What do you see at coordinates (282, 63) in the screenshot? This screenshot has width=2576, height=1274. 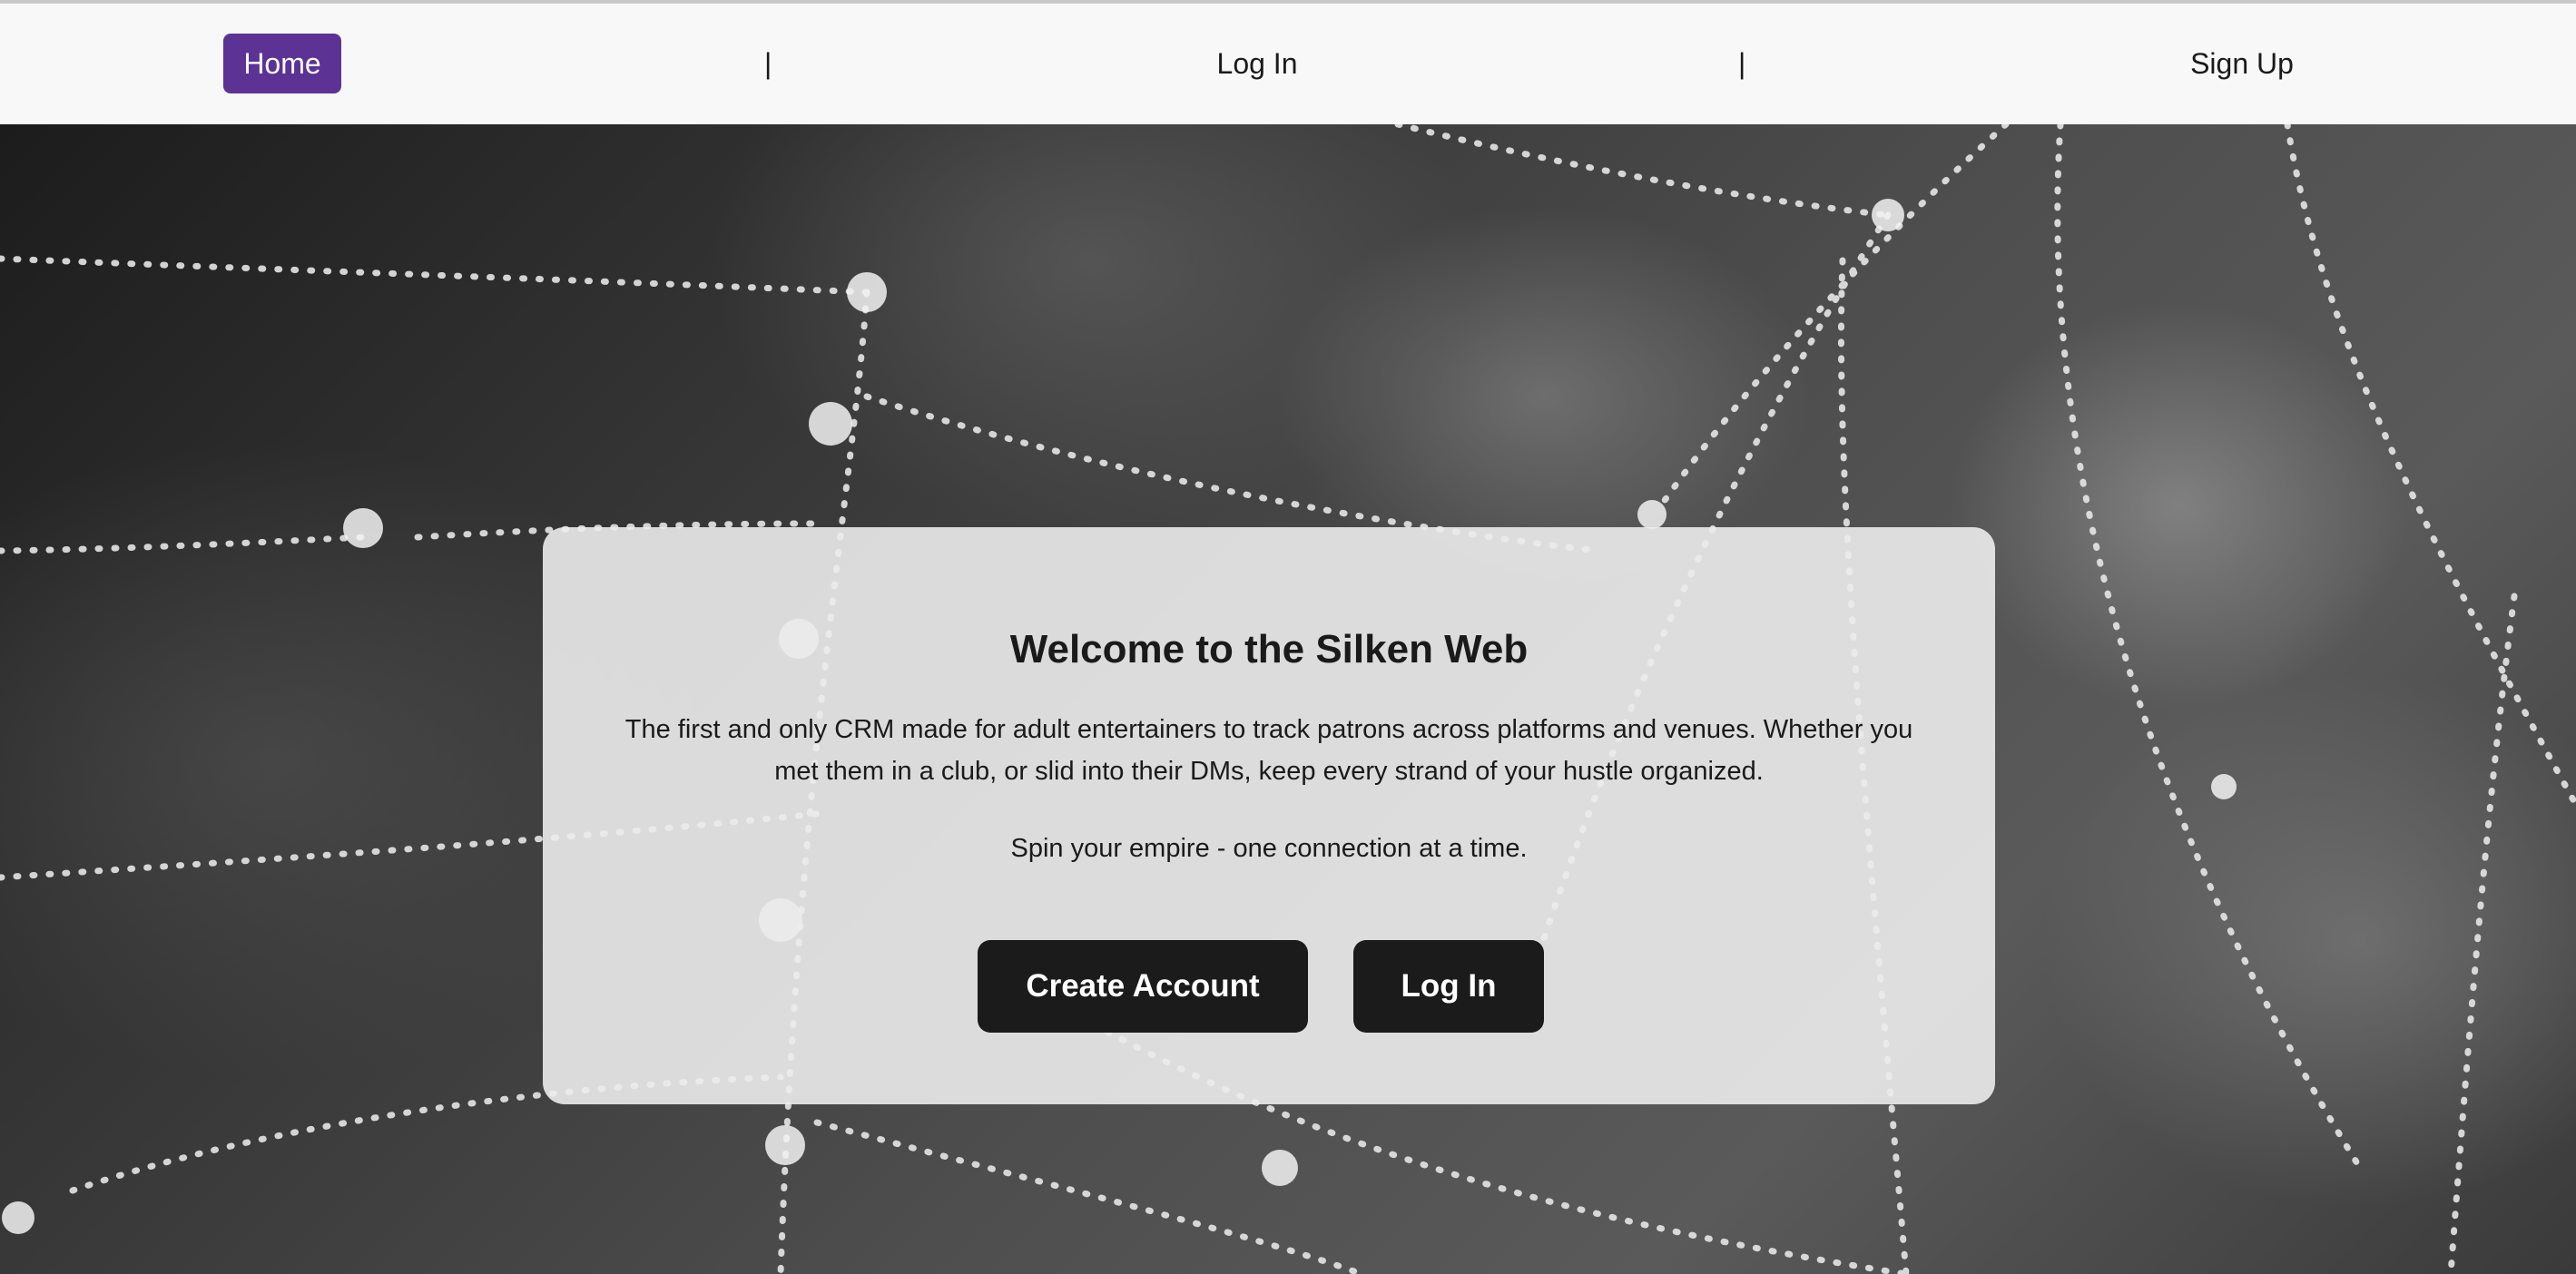 I see `nav-home-link: Home` at bounding box center [282, 63].